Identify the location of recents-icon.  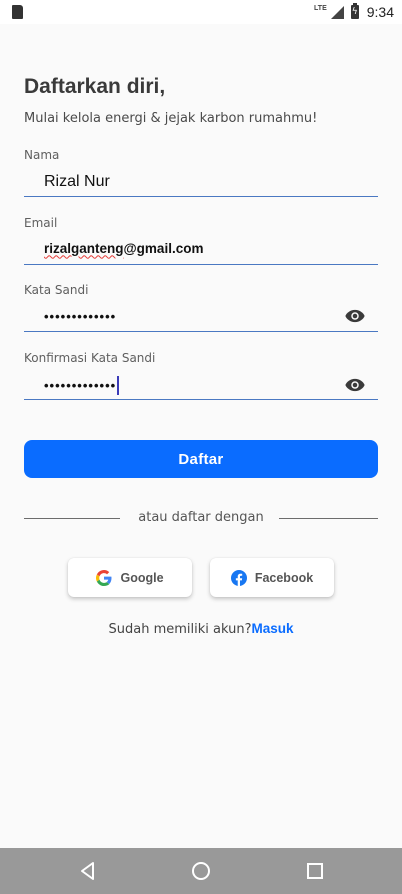
(315, 871).